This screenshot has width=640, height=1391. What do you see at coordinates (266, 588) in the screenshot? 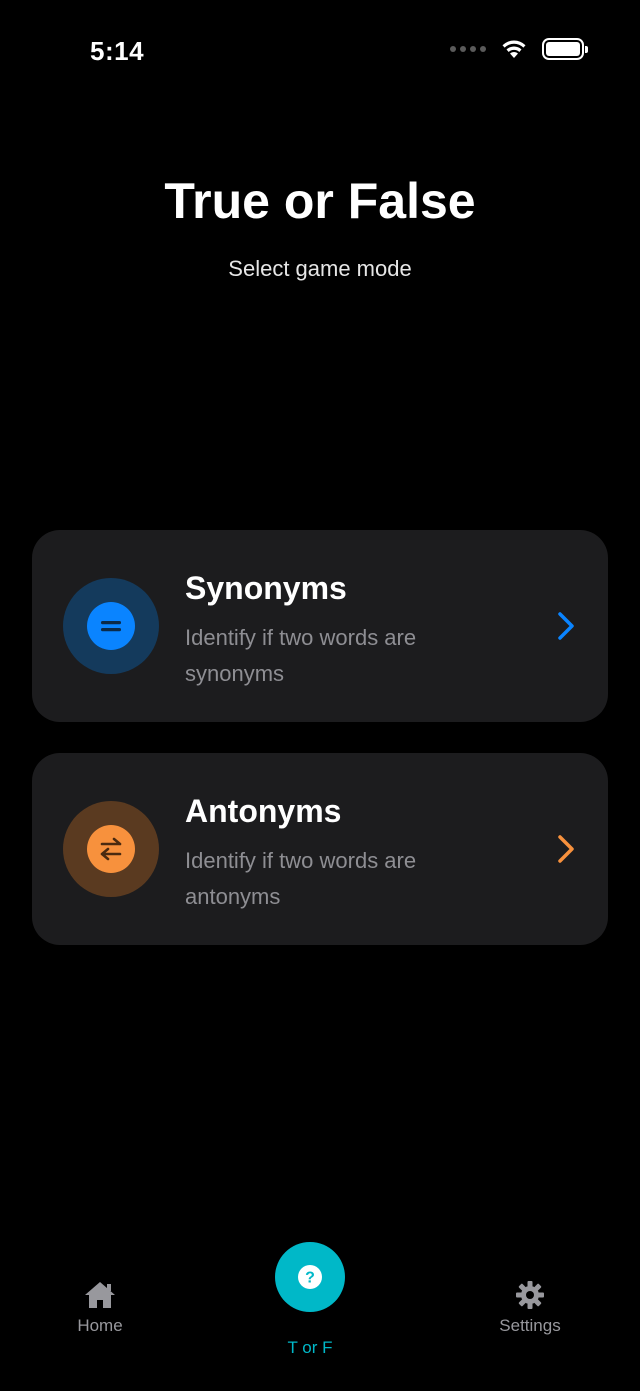
I see `synonyms-title: Synonyms` at bounding box center [266, 588].